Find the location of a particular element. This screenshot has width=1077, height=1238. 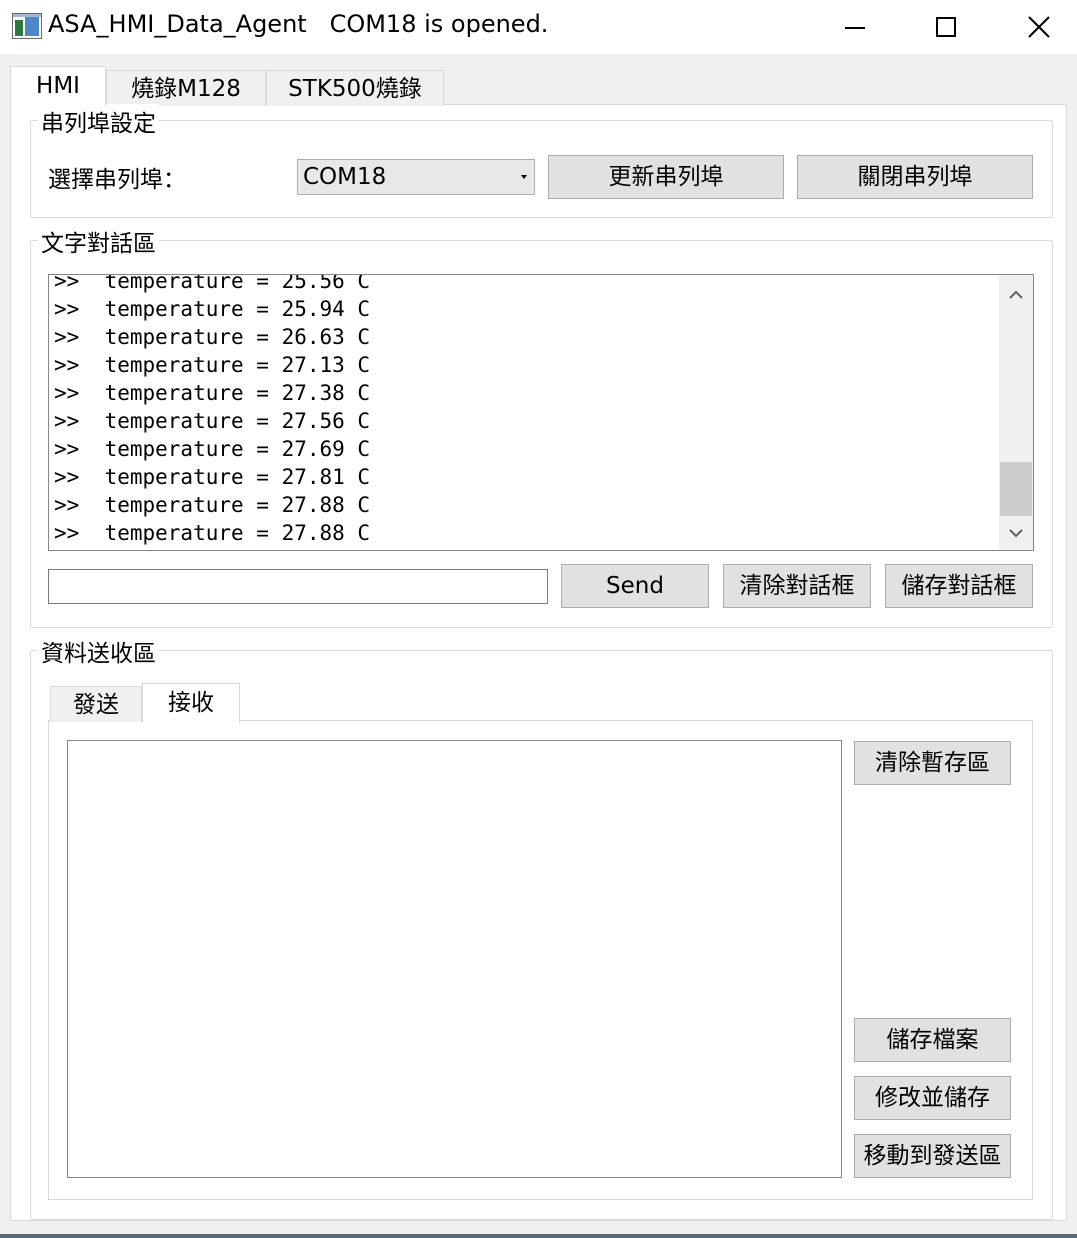

clear-buffer-button: 清除暫存區 is located at coordinates (932, 763).